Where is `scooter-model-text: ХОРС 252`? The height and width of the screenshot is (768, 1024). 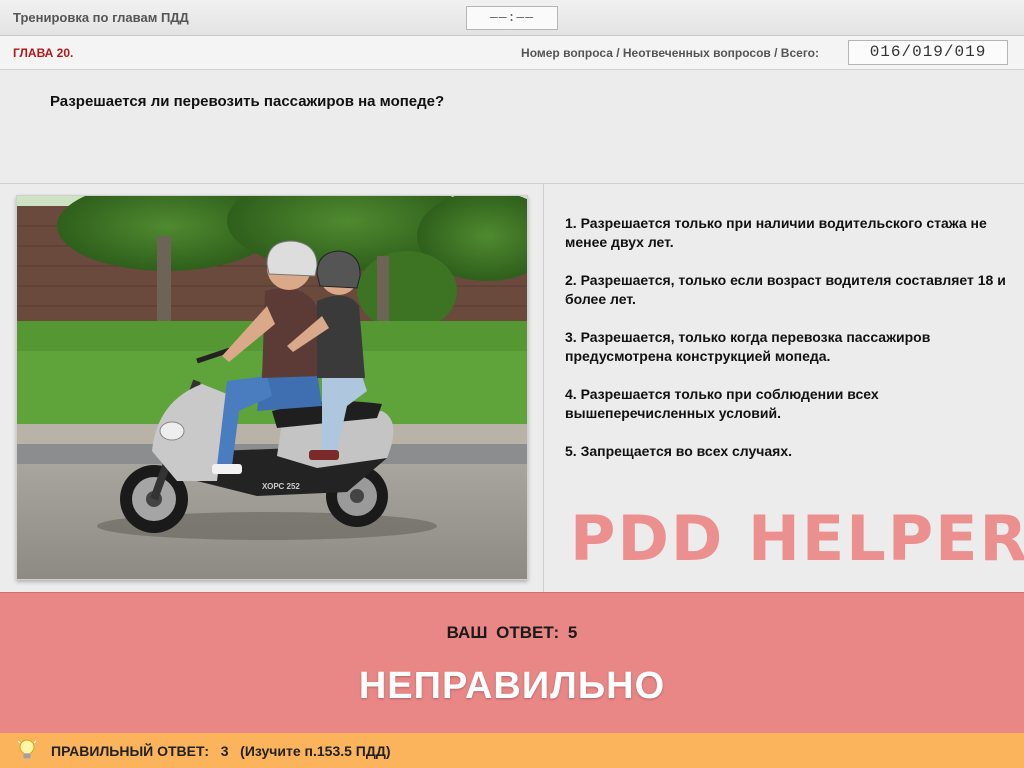
scooter-model-text: ХОРС 252 is located at coordinates (281, 486).